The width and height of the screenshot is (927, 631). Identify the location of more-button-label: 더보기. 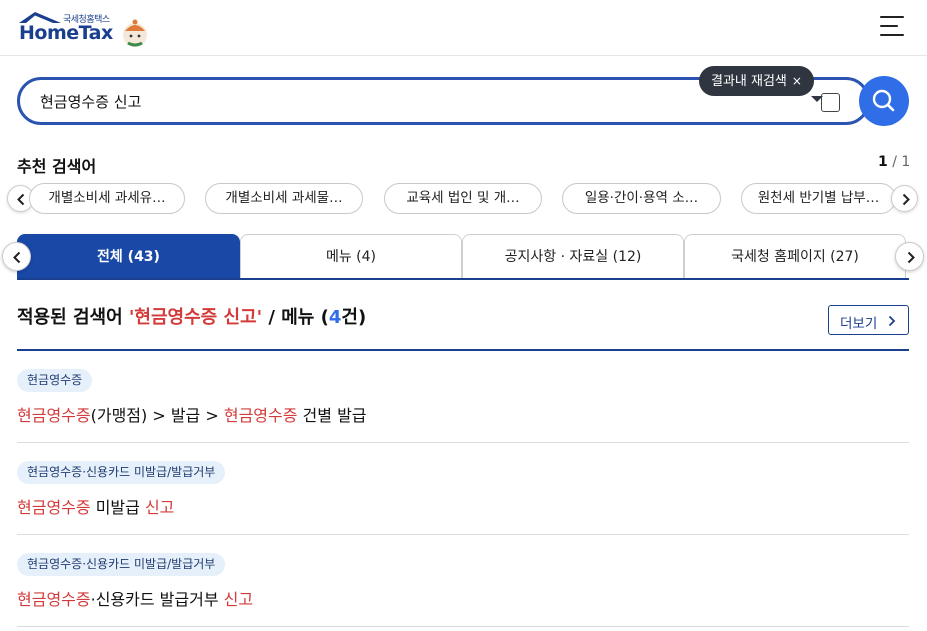
(859, 324).